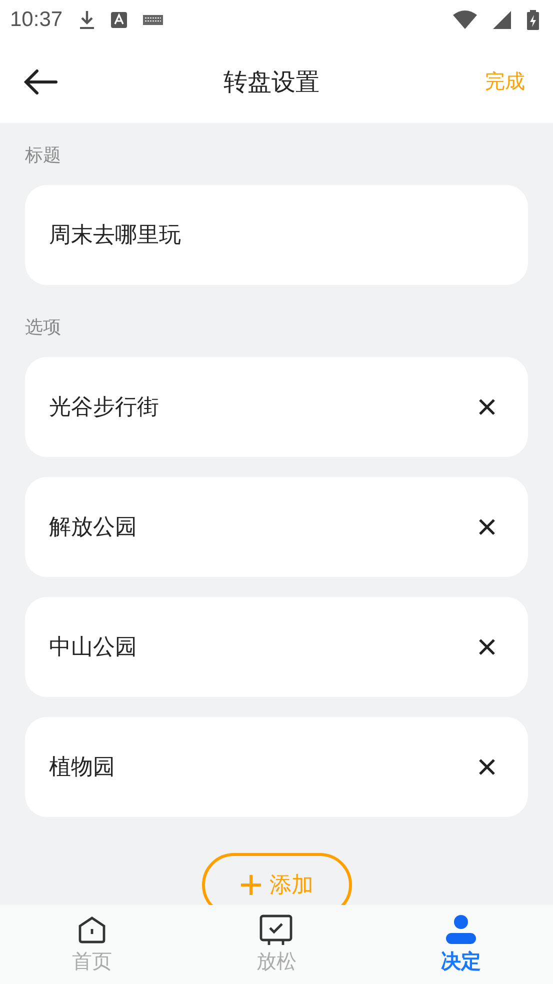  I want to click on download-icon, so click(86, 20).